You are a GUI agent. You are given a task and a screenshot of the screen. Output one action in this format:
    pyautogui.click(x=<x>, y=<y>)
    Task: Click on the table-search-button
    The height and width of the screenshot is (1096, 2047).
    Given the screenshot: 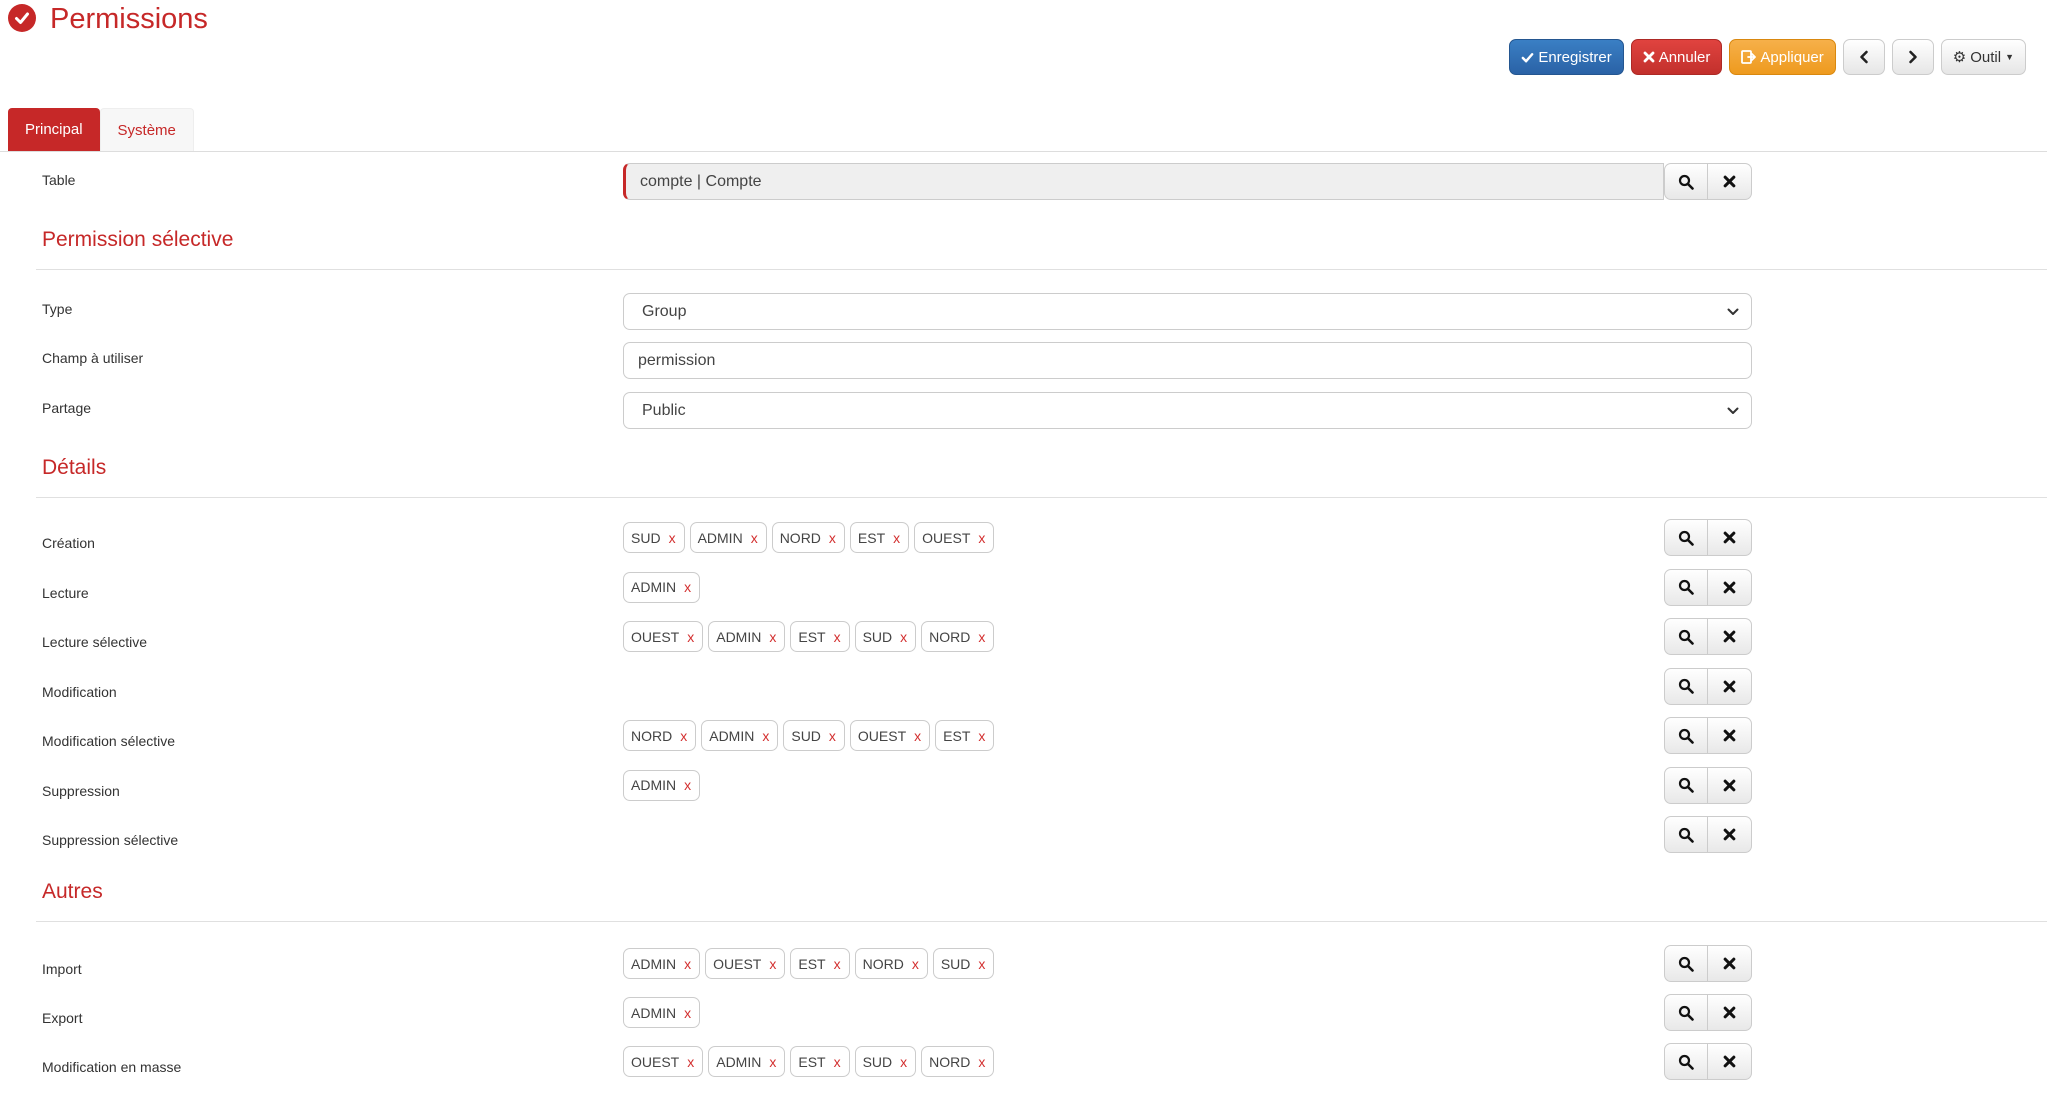 What is the action you would take?
    pyautogui.click(x=1686, y=181)
    